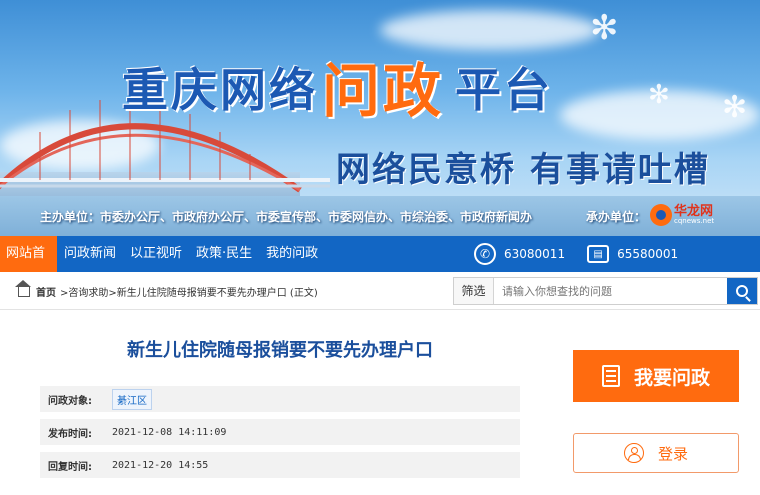 The image size is (760, 495). Describe the element at coordinates (46, 291) in the screenshot. I see `breadcrumb-home-link: 首页` at that location.